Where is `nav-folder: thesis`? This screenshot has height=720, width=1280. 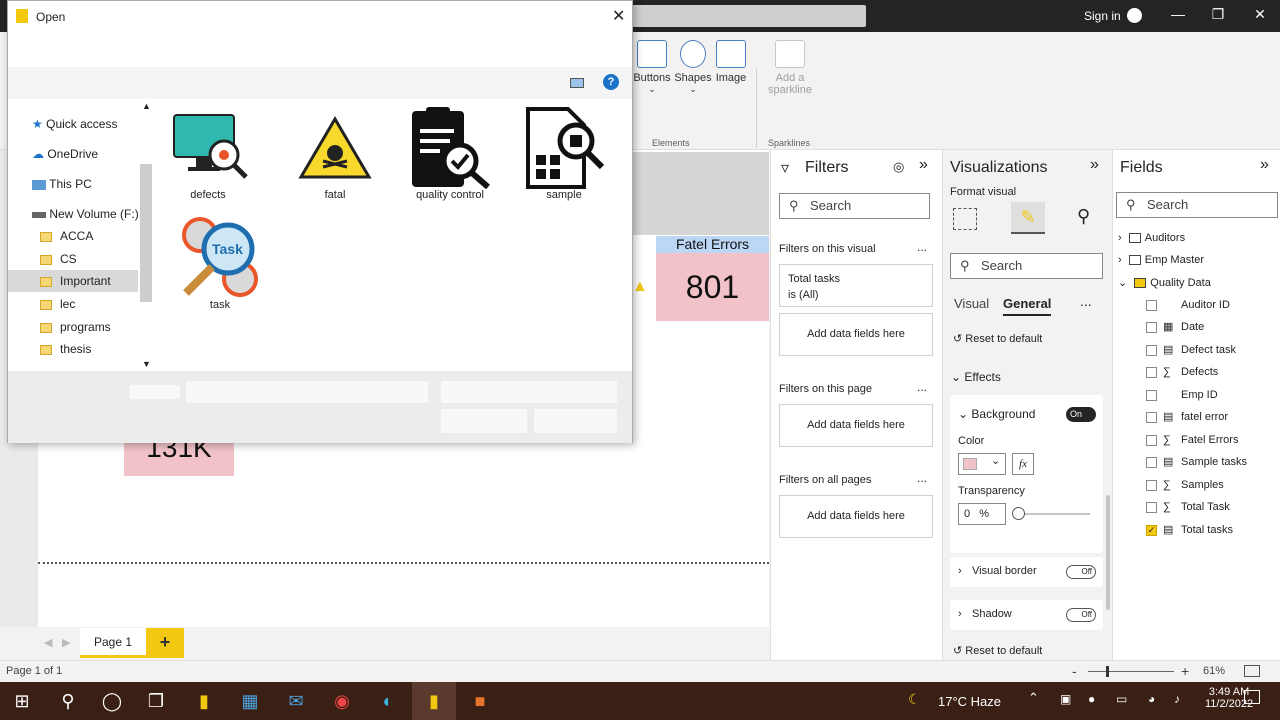
nav-folder: thesis is located at coordinates (65, 349).